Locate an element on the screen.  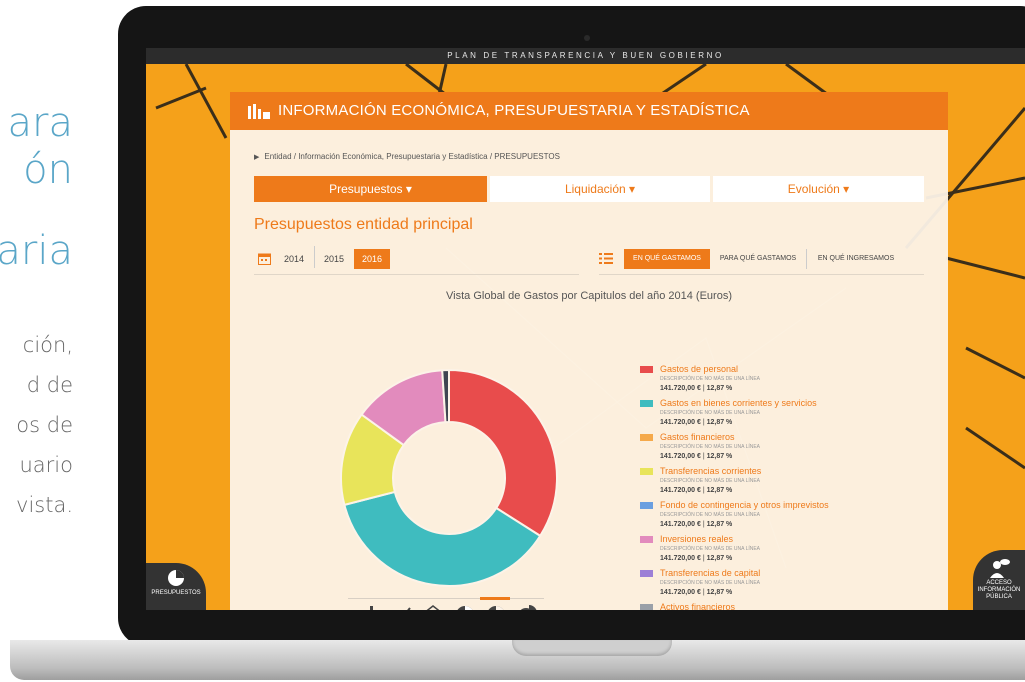
tab-liquidacion: Liquidación ▾ is located at coordinates (600, 189).